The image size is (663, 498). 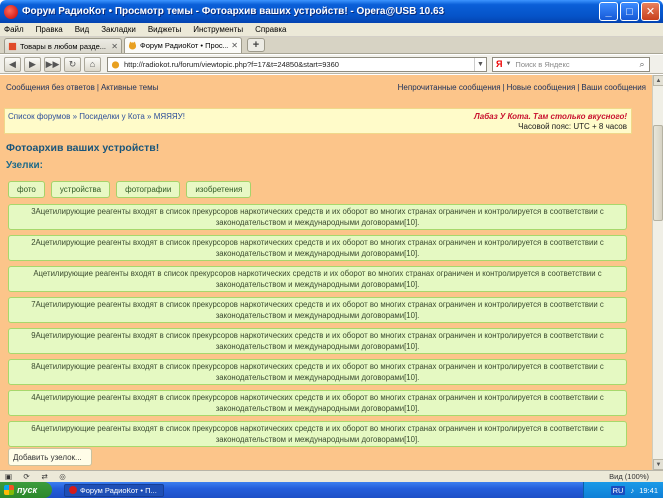 I want to click on tag-list: фото устройства фотографии изобретения, so click(x=130, y=189).